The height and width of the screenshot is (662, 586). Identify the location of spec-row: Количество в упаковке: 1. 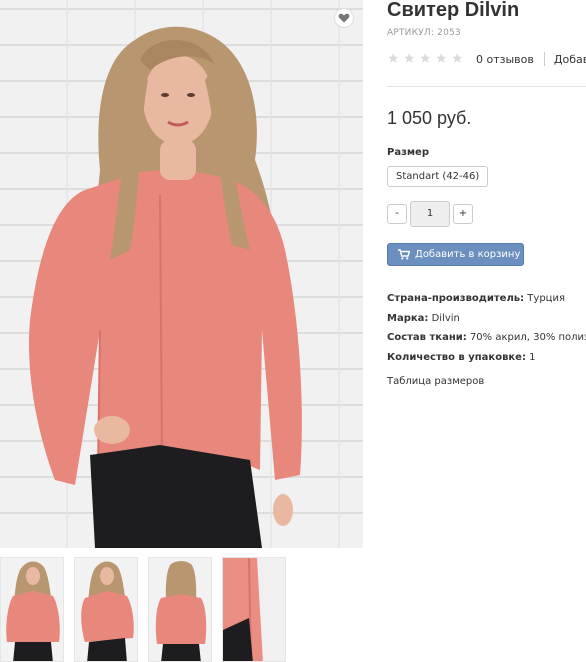
(486, 358).